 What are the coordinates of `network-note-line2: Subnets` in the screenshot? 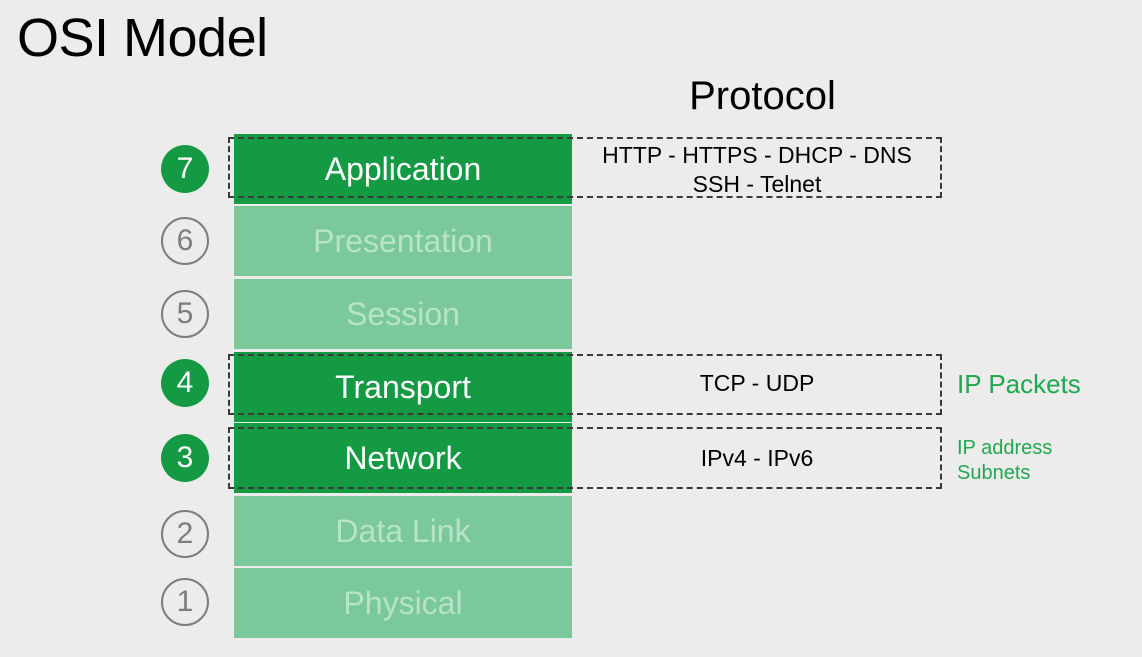 It's located at (994, 473).